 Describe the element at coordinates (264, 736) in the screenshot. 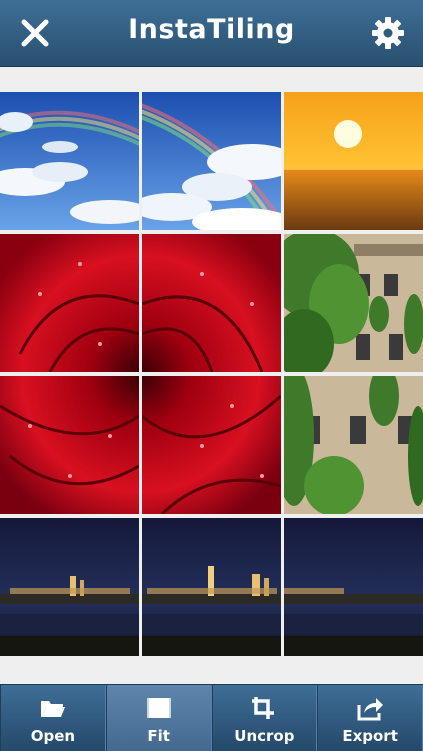

I see `uncrop-label: Uncrop` at that location.